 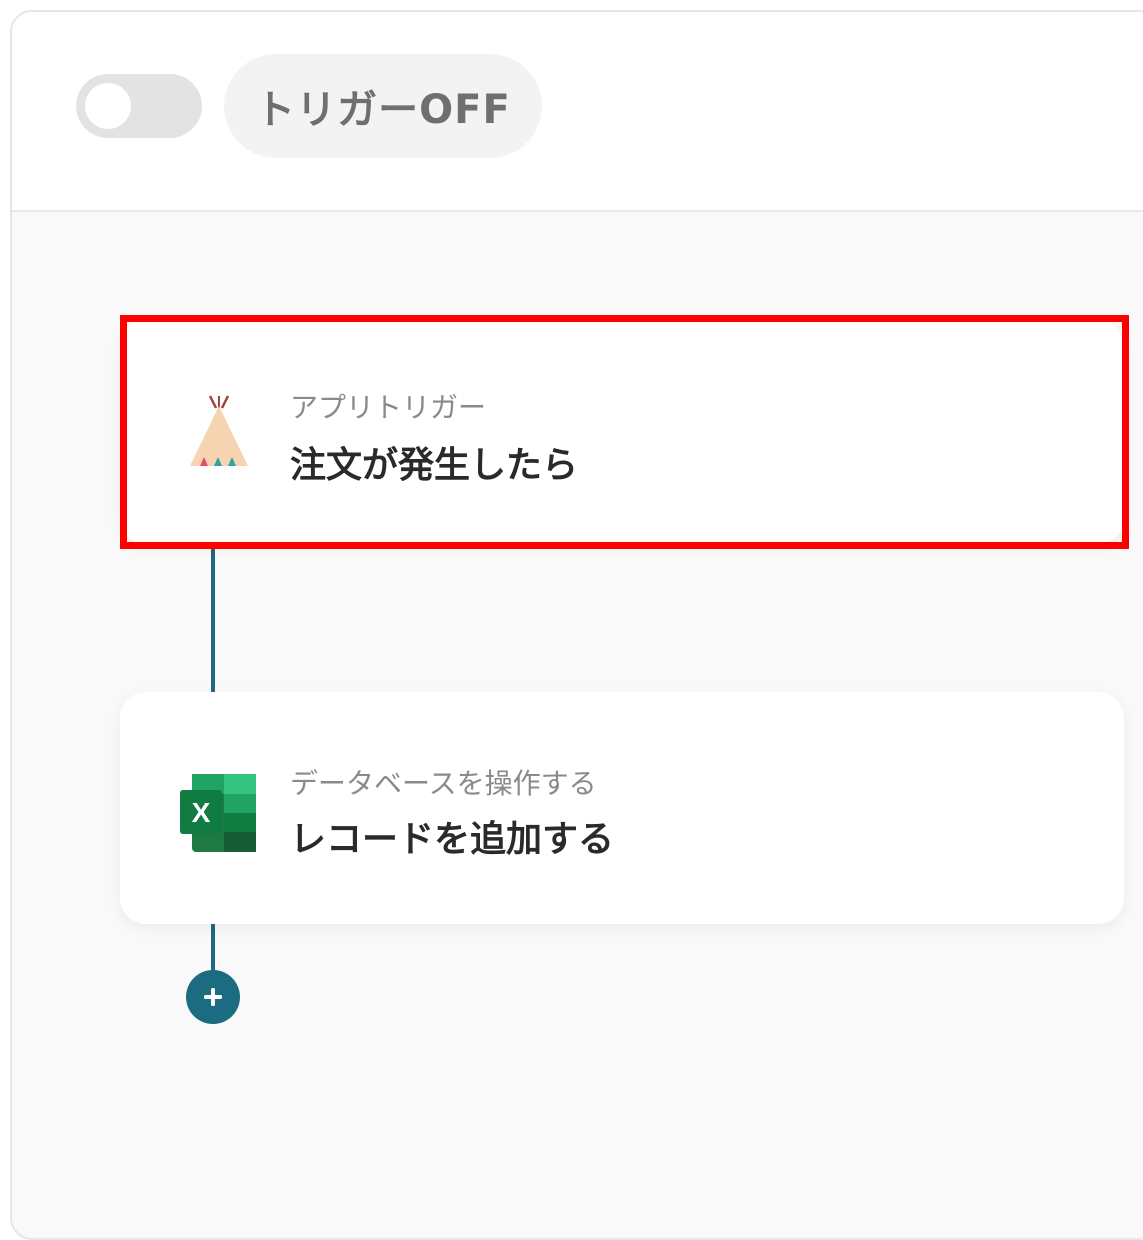 What do you see at coordinates (383, 106) in the screenshot?
I see `trigger-status-label: トリガーOFF` at bounding box center [383, 106].